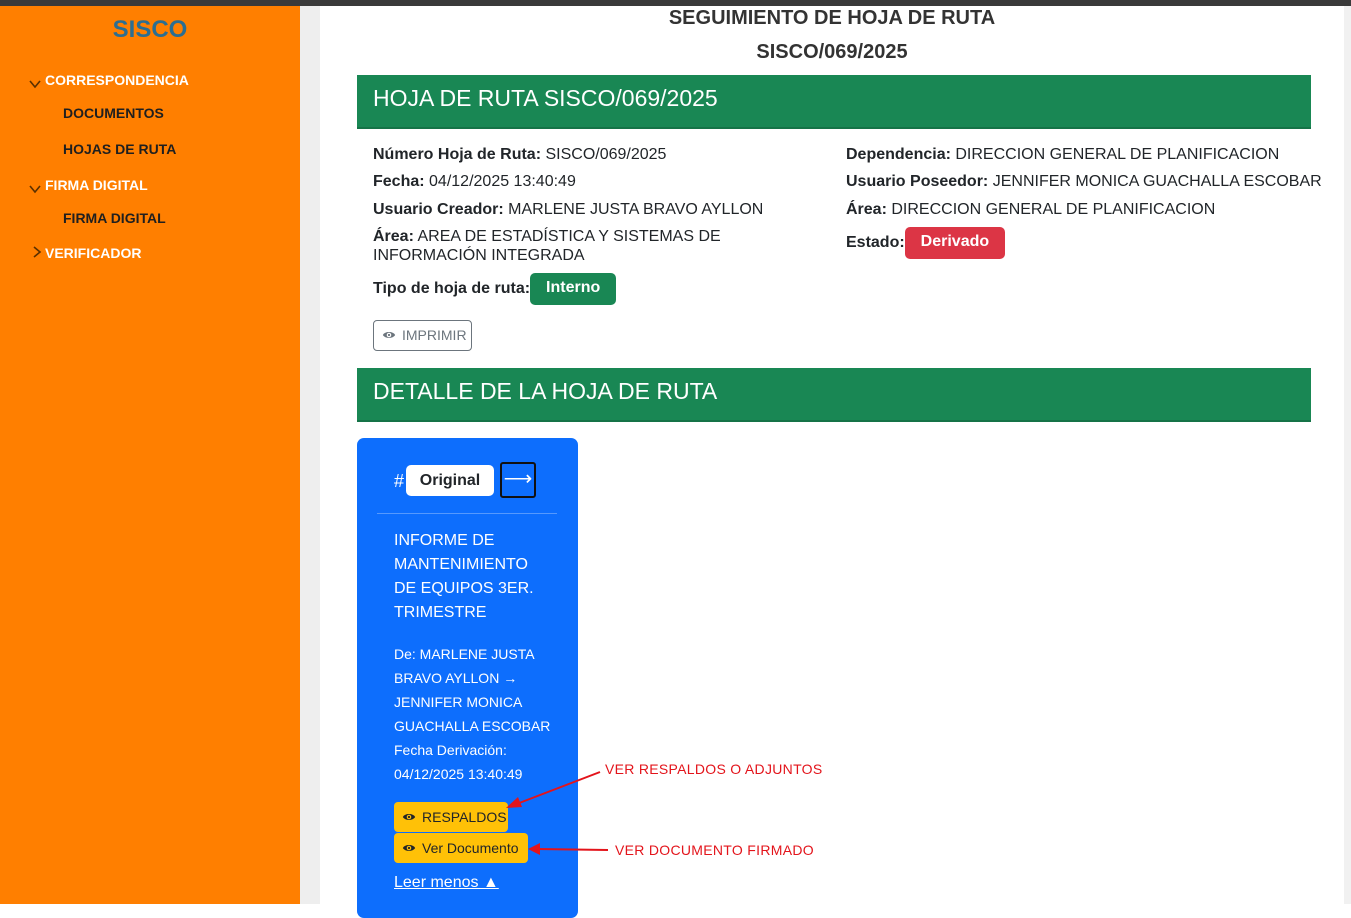  What do you see at coordinates (714, 769) in the screenshot?
I see `annotation-respaldos: VER RESPALDOS O ADJUNTOS` at bounding box center [714, 769].